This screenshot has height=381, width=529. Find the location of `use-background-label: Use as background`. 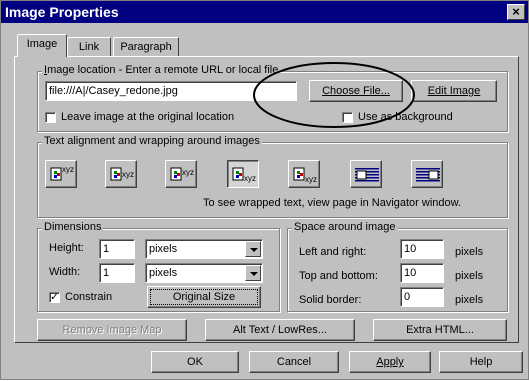

use-background-label: Use as background is located at coordinates (405, 117).